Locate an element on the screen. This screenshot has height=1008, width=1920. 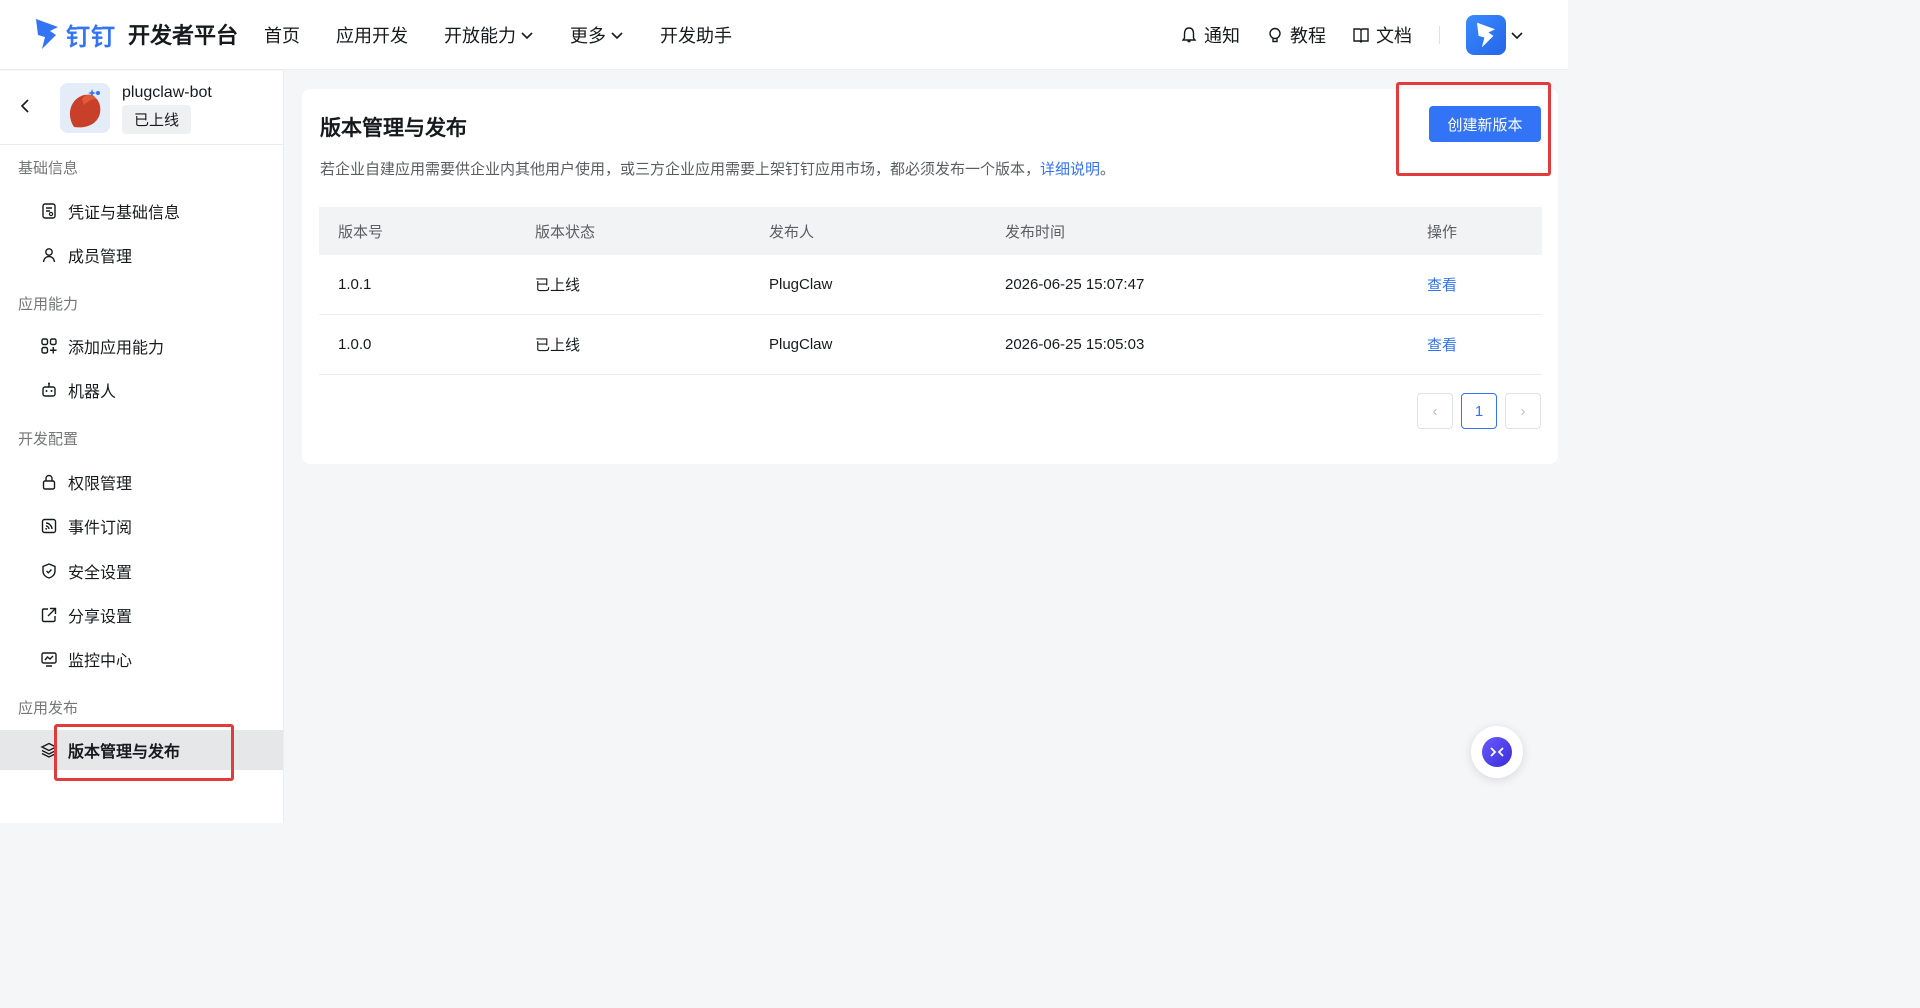
app-header: plugclaw-bot 已上线 is located at coordinates (141, 108).